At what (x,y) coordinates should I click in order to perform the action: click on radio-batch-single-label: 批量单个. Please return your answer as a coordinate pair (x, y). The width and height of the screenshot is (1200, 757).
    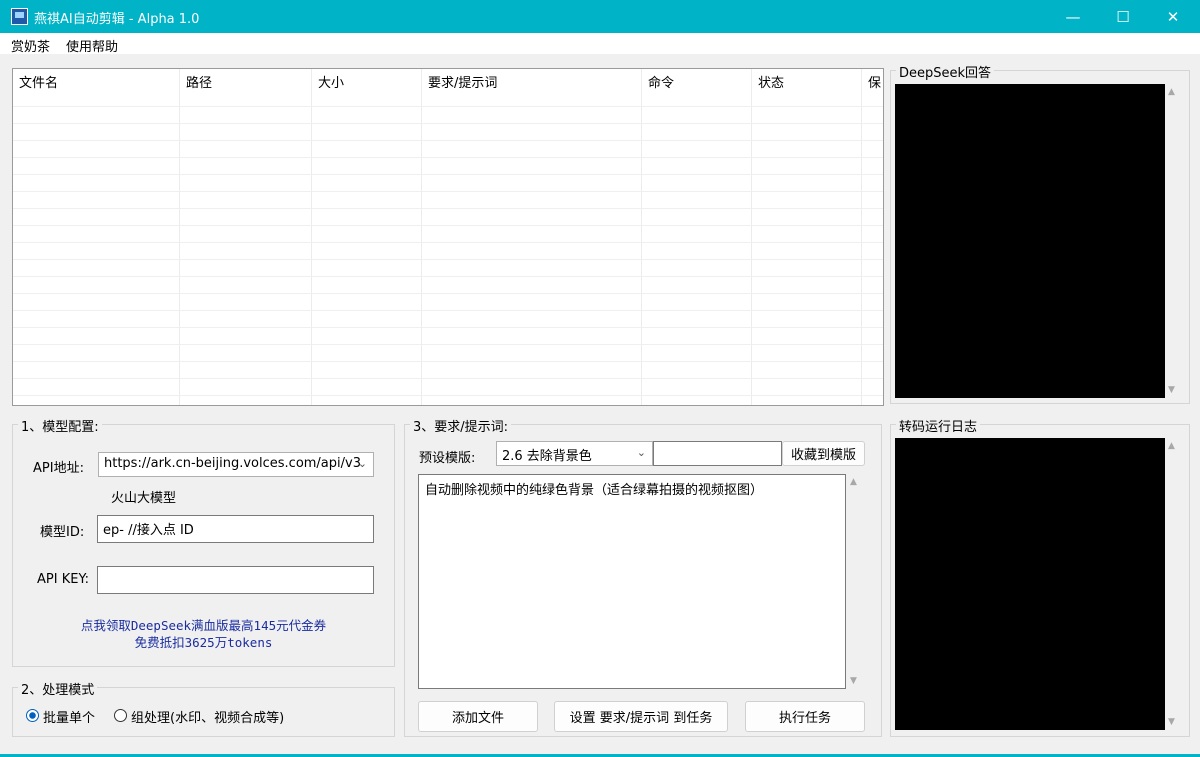
    Looking at the image, I should click on (69, 716).